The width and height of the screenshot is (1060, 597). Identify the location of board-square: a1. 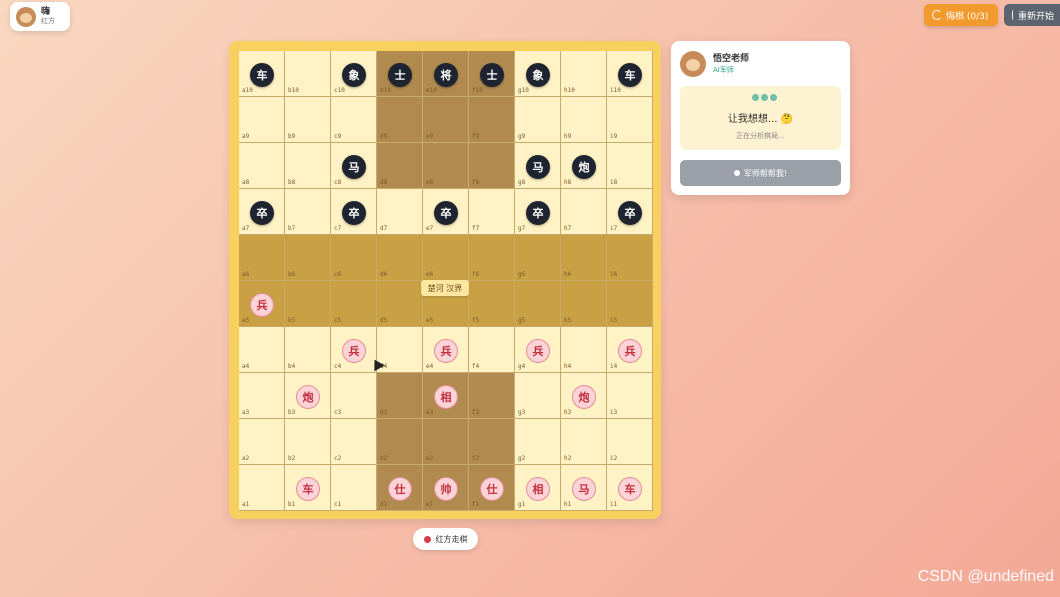
(262, 488).